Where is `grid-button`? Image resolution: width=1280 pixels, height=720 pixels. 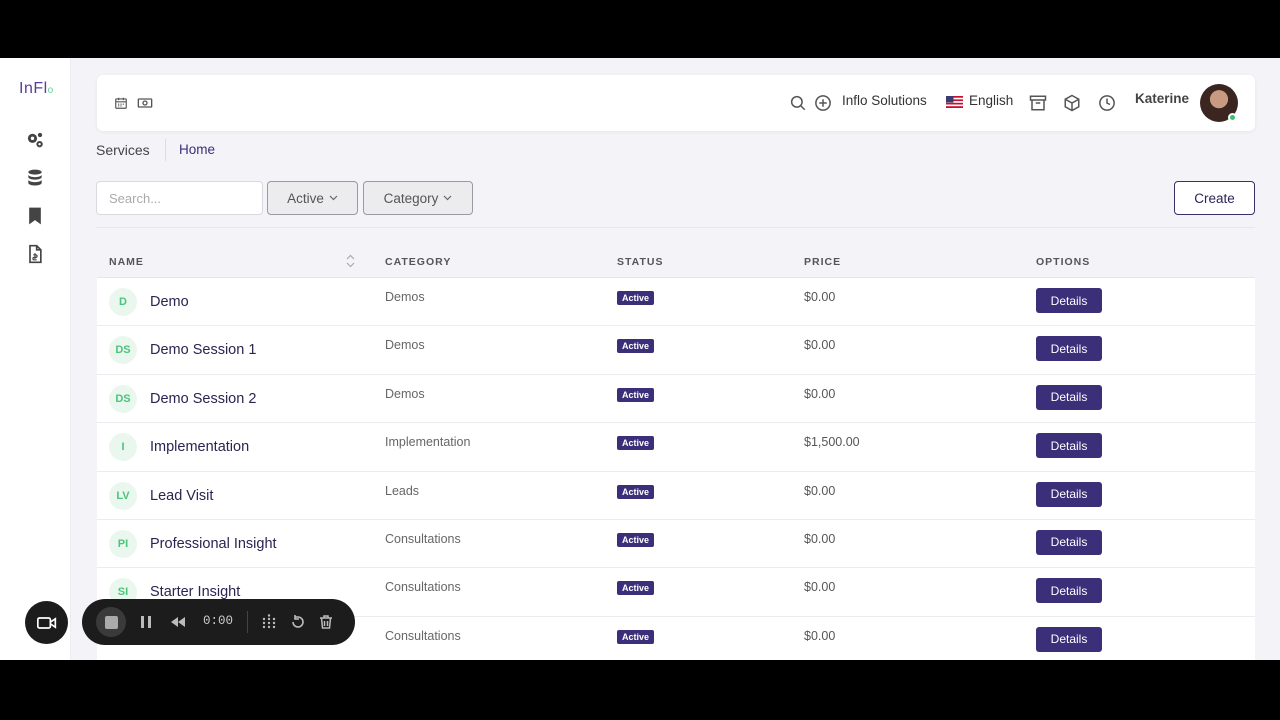
grid-button is located at coordinates (269, 622).